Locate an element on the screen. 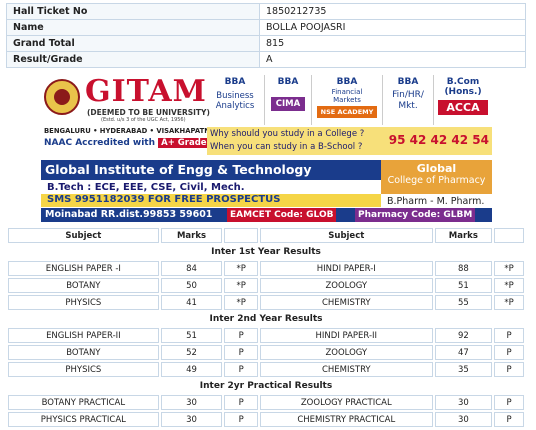  section-title-row: Inter 2yr Practical Results is located at coordinates (266, 386).